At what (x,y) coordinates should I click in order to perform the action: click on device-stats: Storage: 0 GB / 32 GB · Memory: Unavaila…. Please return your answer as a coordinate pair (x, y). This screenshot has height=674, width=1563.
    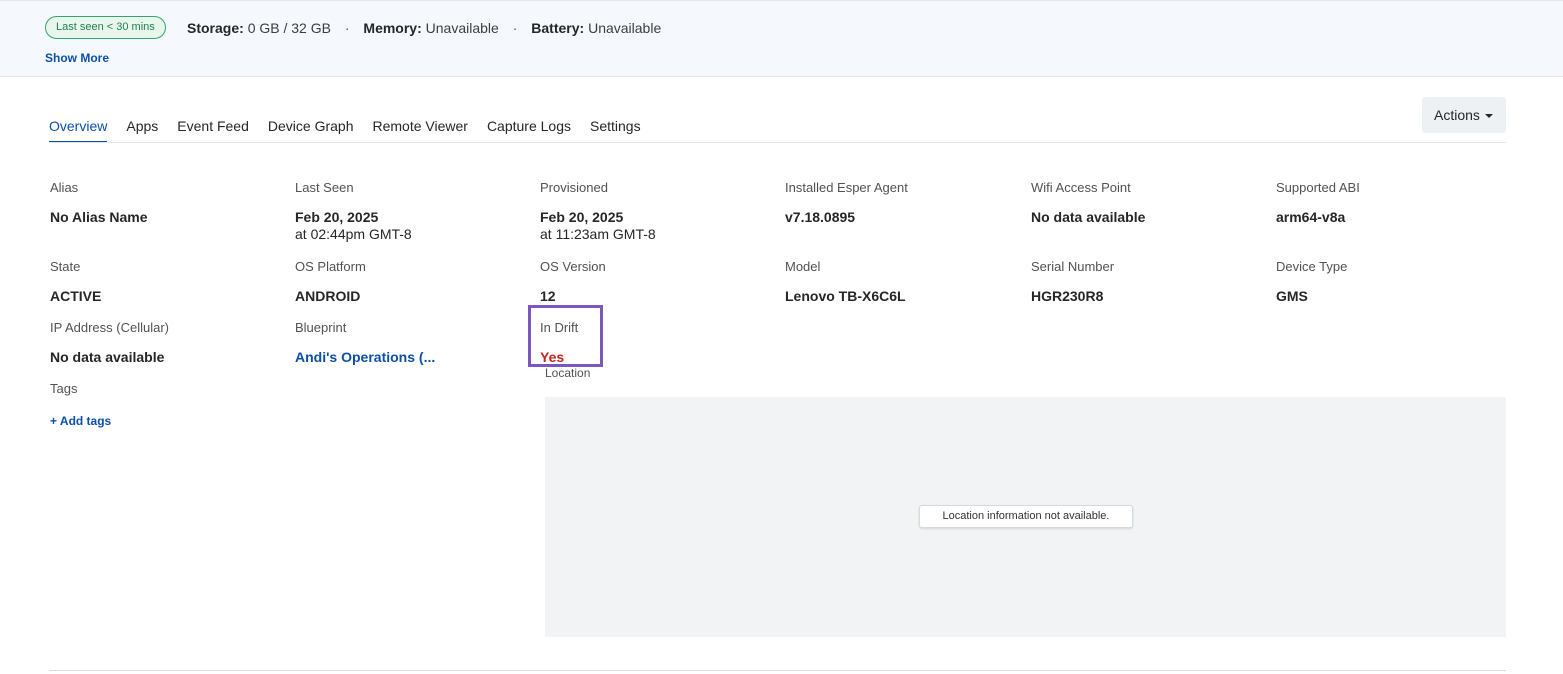
    Looking at the image, I should click on (424, 28).